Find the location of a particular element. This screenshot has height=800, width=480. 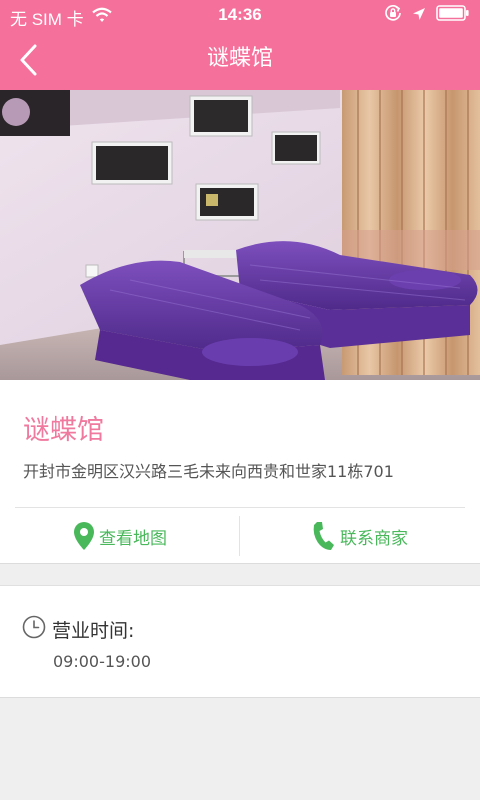

clock-icon is located at coordinates (34, 629).